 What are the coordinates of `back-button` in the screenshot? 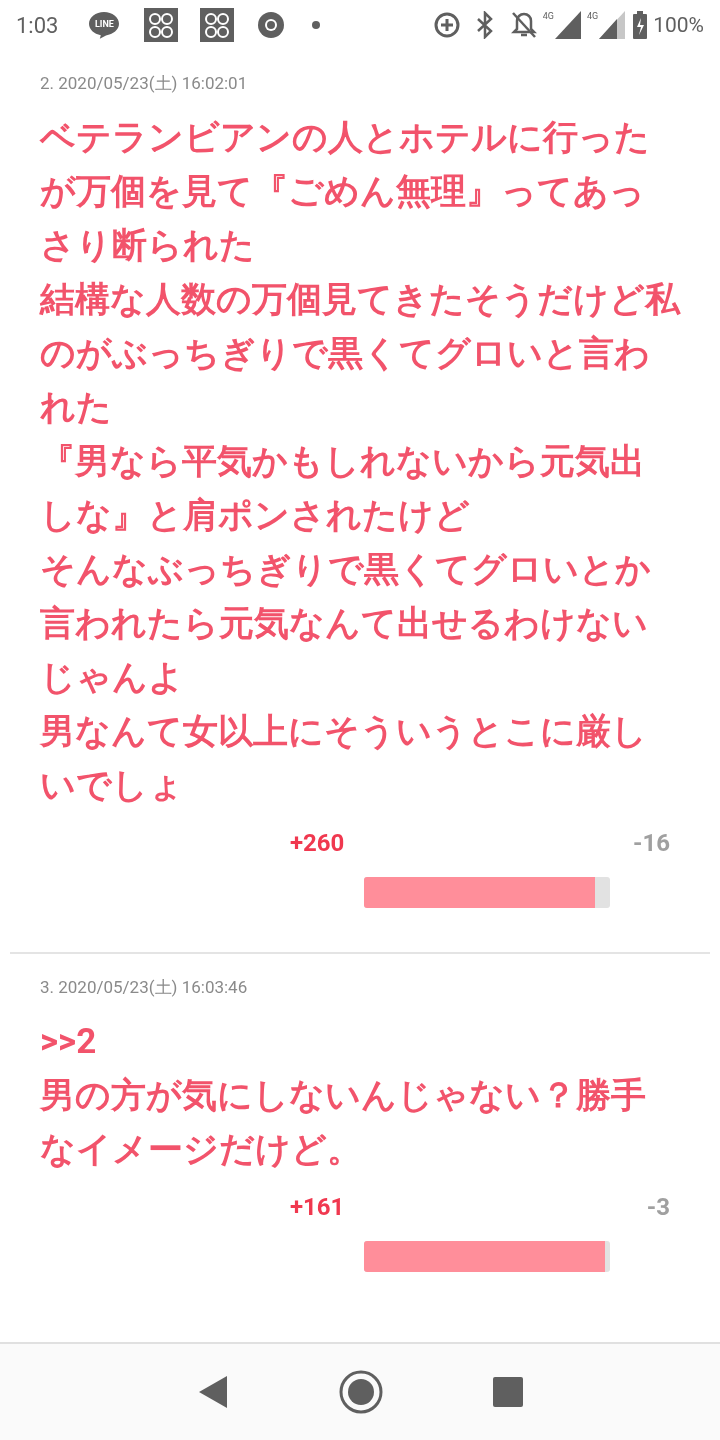 It's located at (213, 1392).